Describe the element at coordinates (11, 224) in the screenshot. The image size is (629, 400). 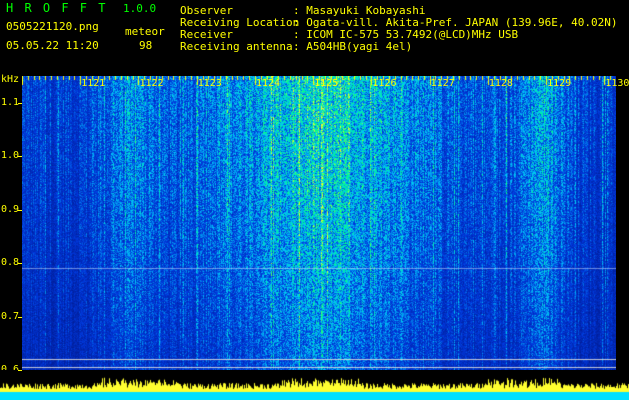
I see `frequency-axis: kHz 1.11.00.90.80.70.6` at that location.